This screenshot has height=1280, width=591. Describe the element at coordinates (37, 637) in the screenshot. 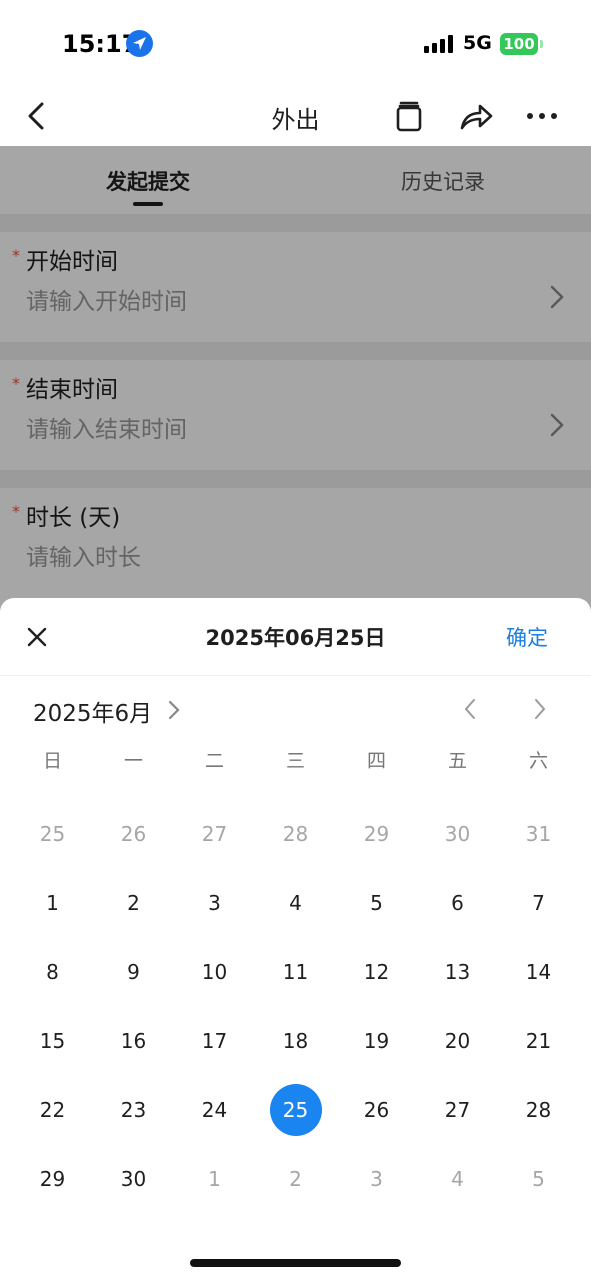

I see `close-icon` at that location.